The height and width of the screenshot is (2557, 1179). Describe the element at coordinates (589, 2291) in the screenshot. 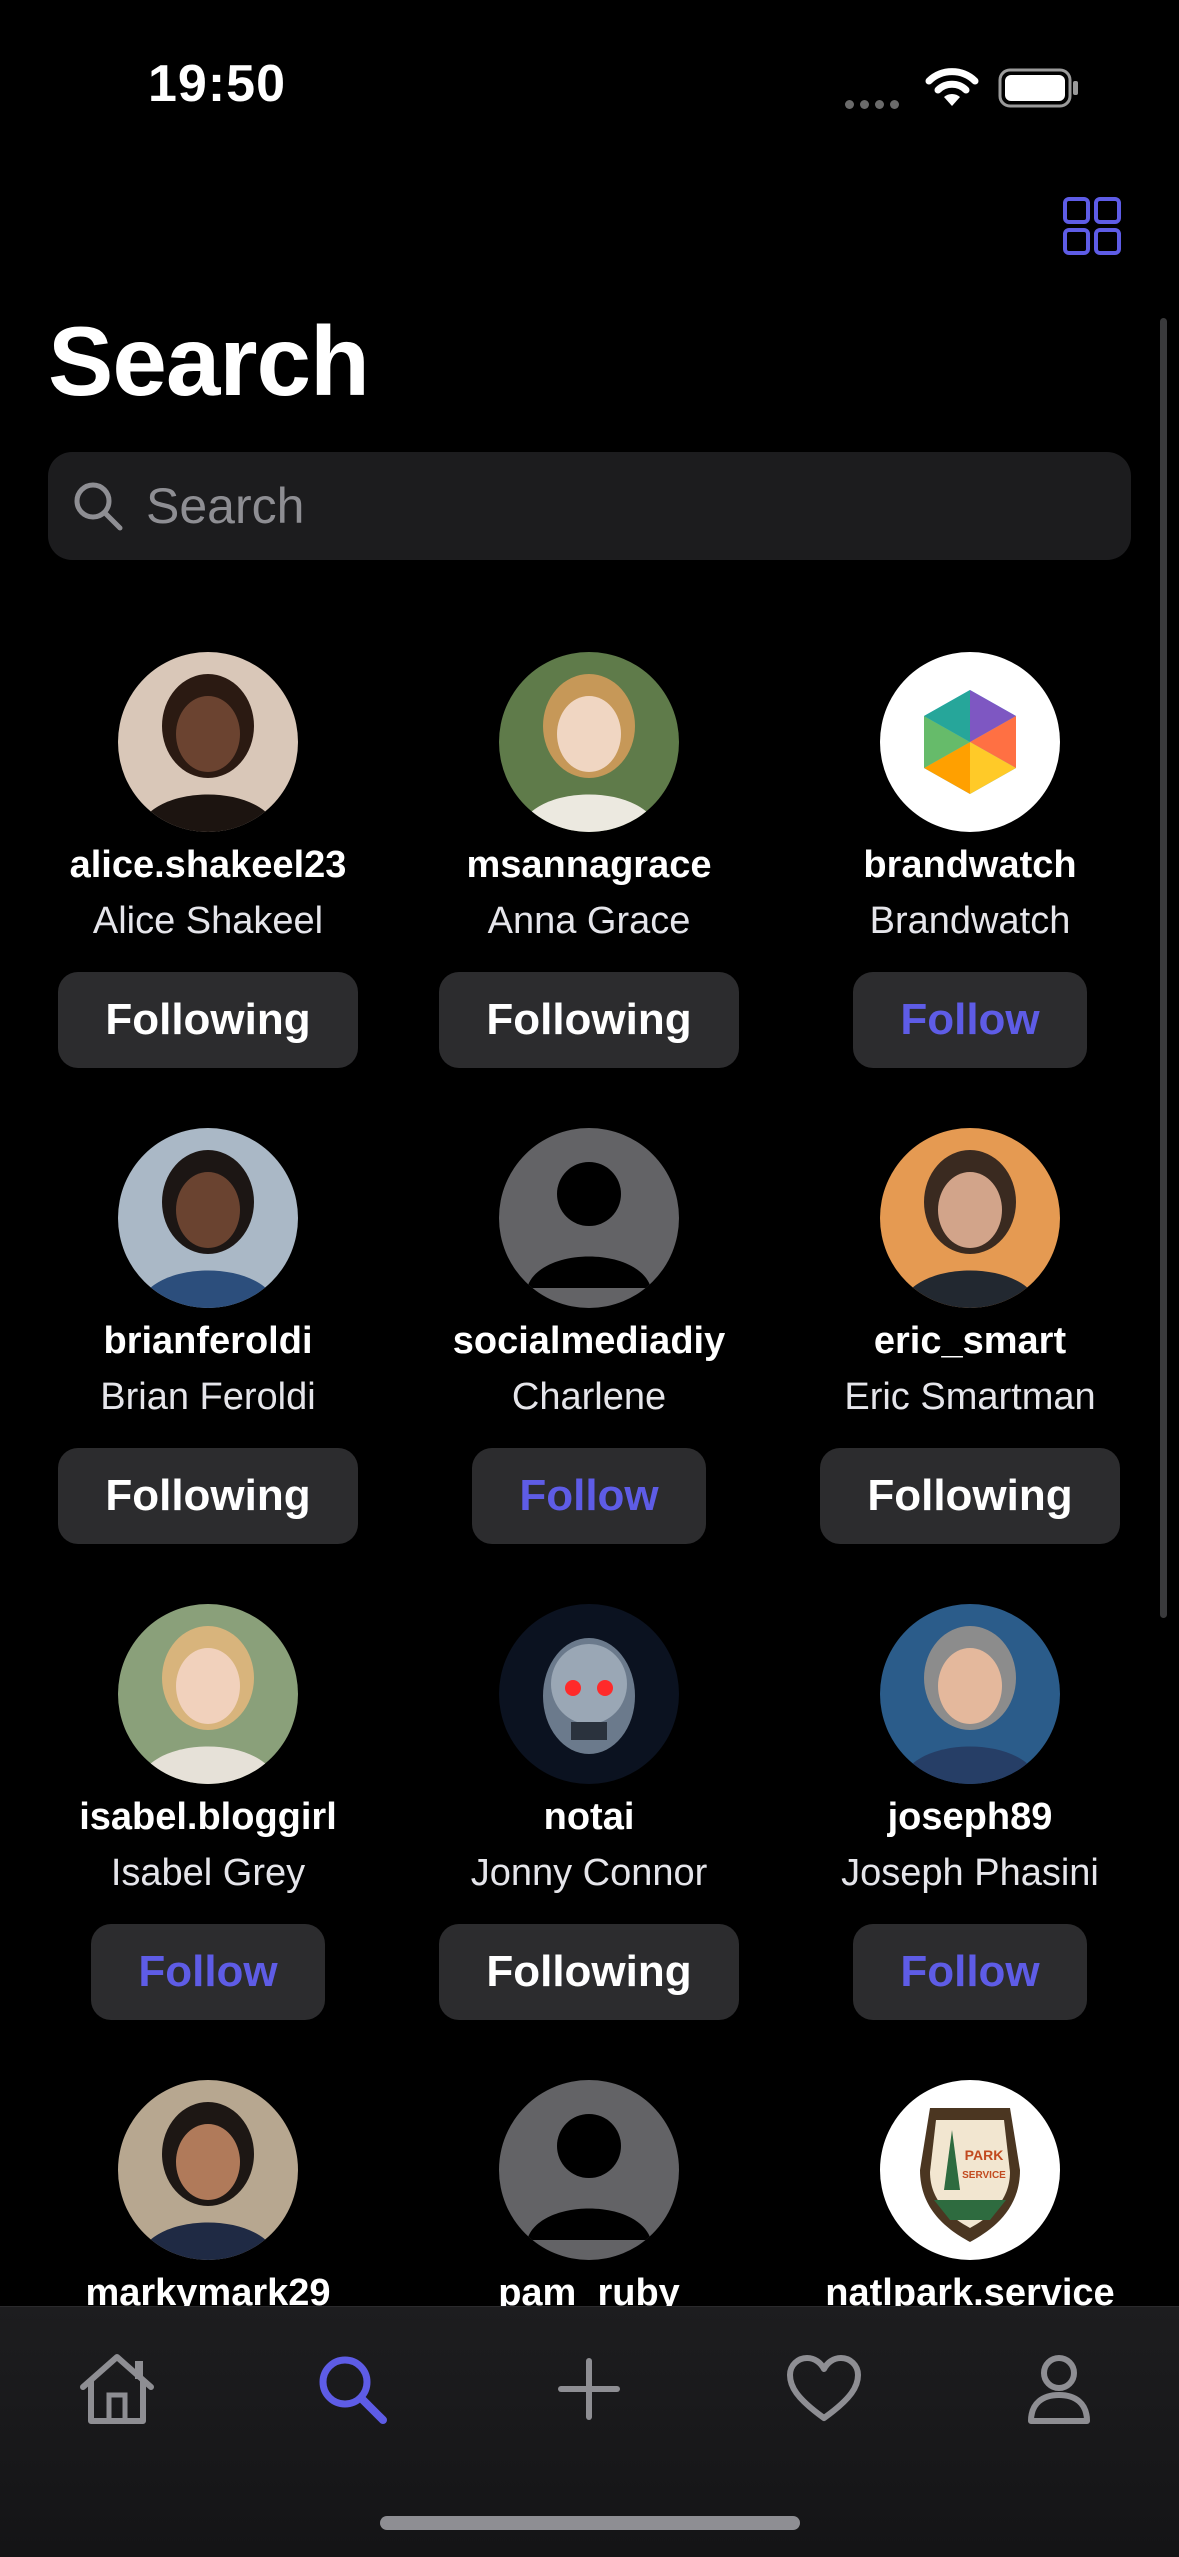

I see `username: pam_ruby` at that location.